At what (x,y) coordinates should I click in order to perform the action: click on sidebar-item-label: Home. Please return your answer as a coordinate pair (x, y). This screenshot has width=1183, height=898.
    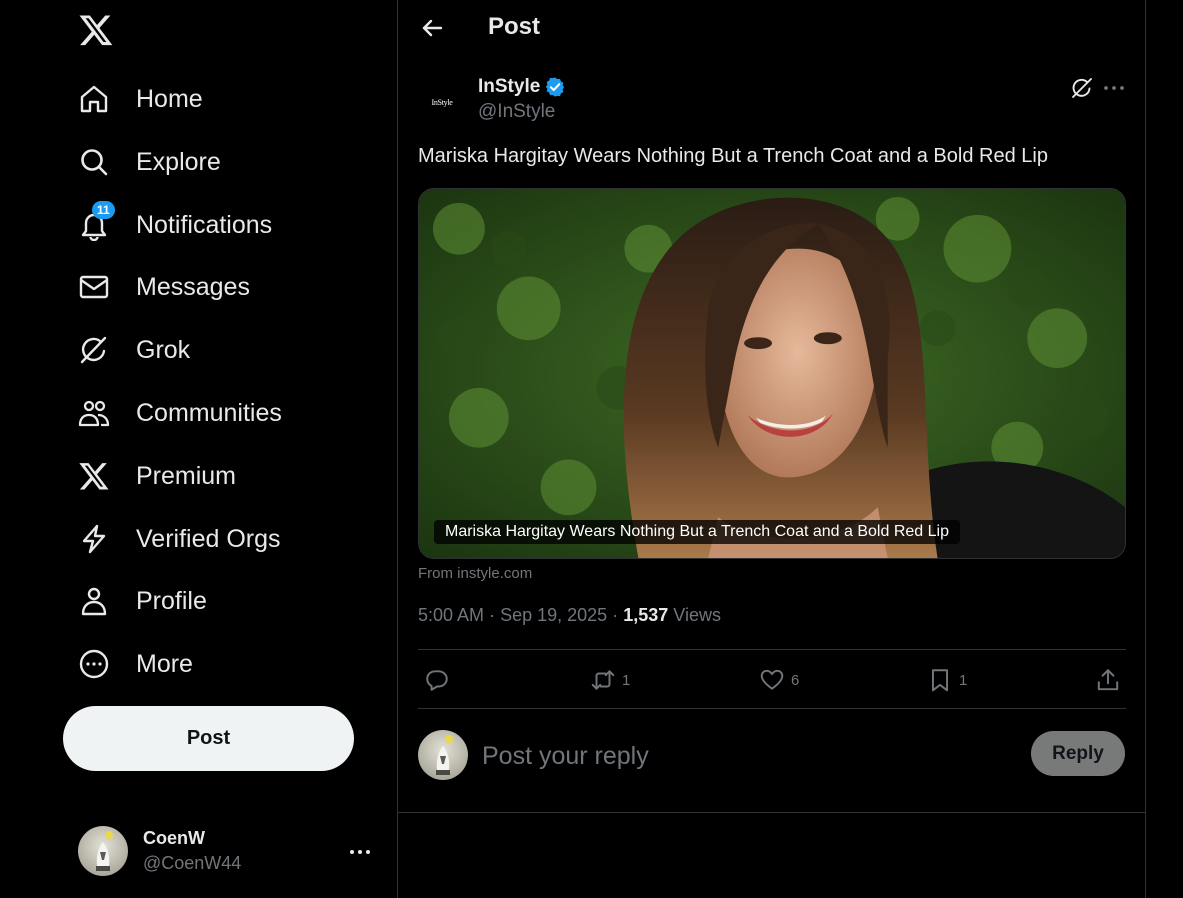
    Looking at the image, I should click on (169, 98).